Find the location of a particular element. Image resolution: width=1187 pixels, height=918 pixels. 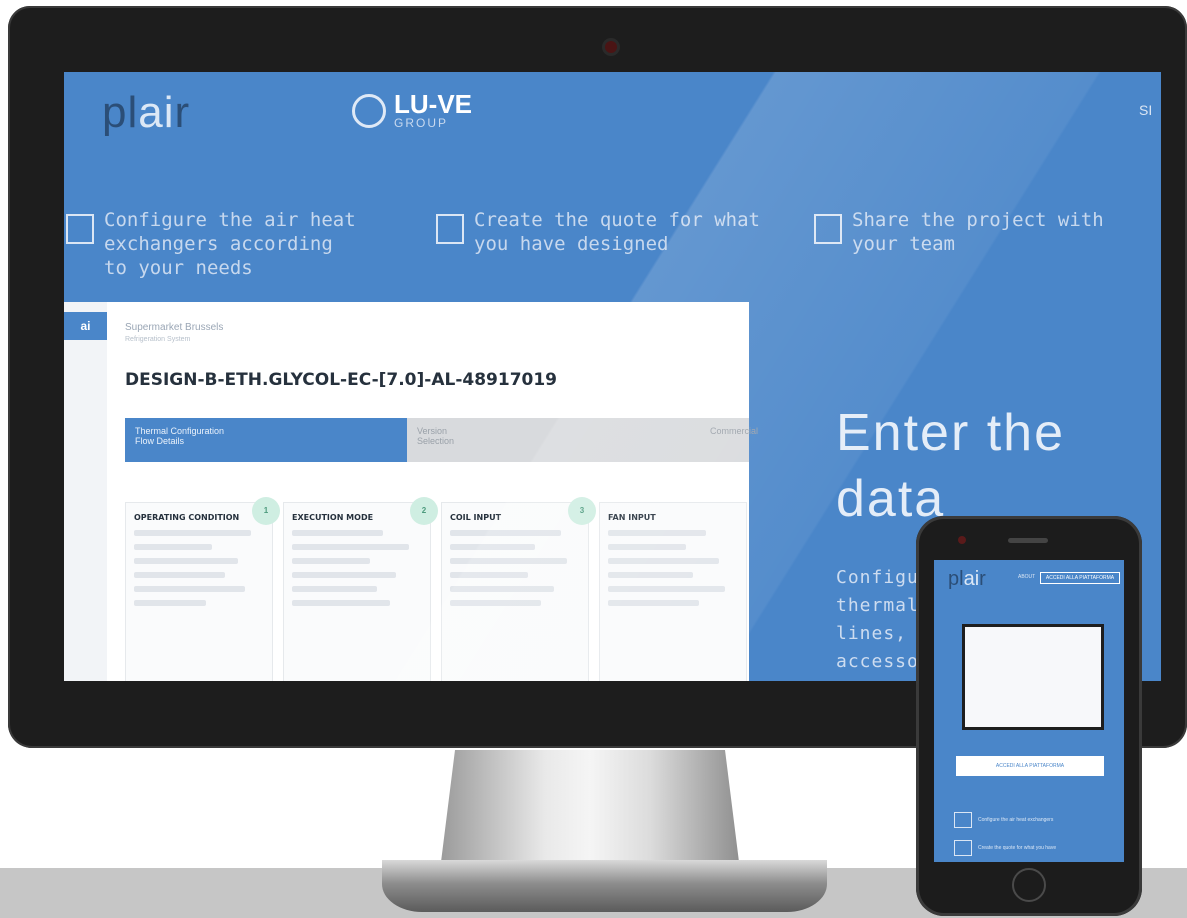

feature-share: Share the project with your team is located at coordinates (959, 232).